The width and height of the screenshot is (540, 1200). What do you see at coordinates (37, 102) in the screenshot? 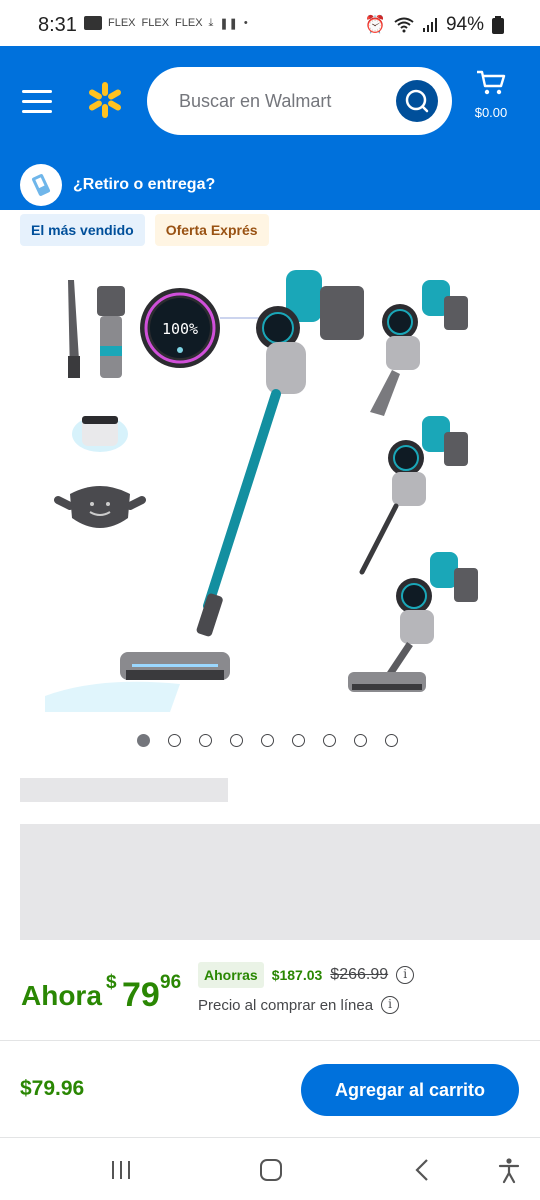
I see `menu-icon` at bounding box center [37, 102].